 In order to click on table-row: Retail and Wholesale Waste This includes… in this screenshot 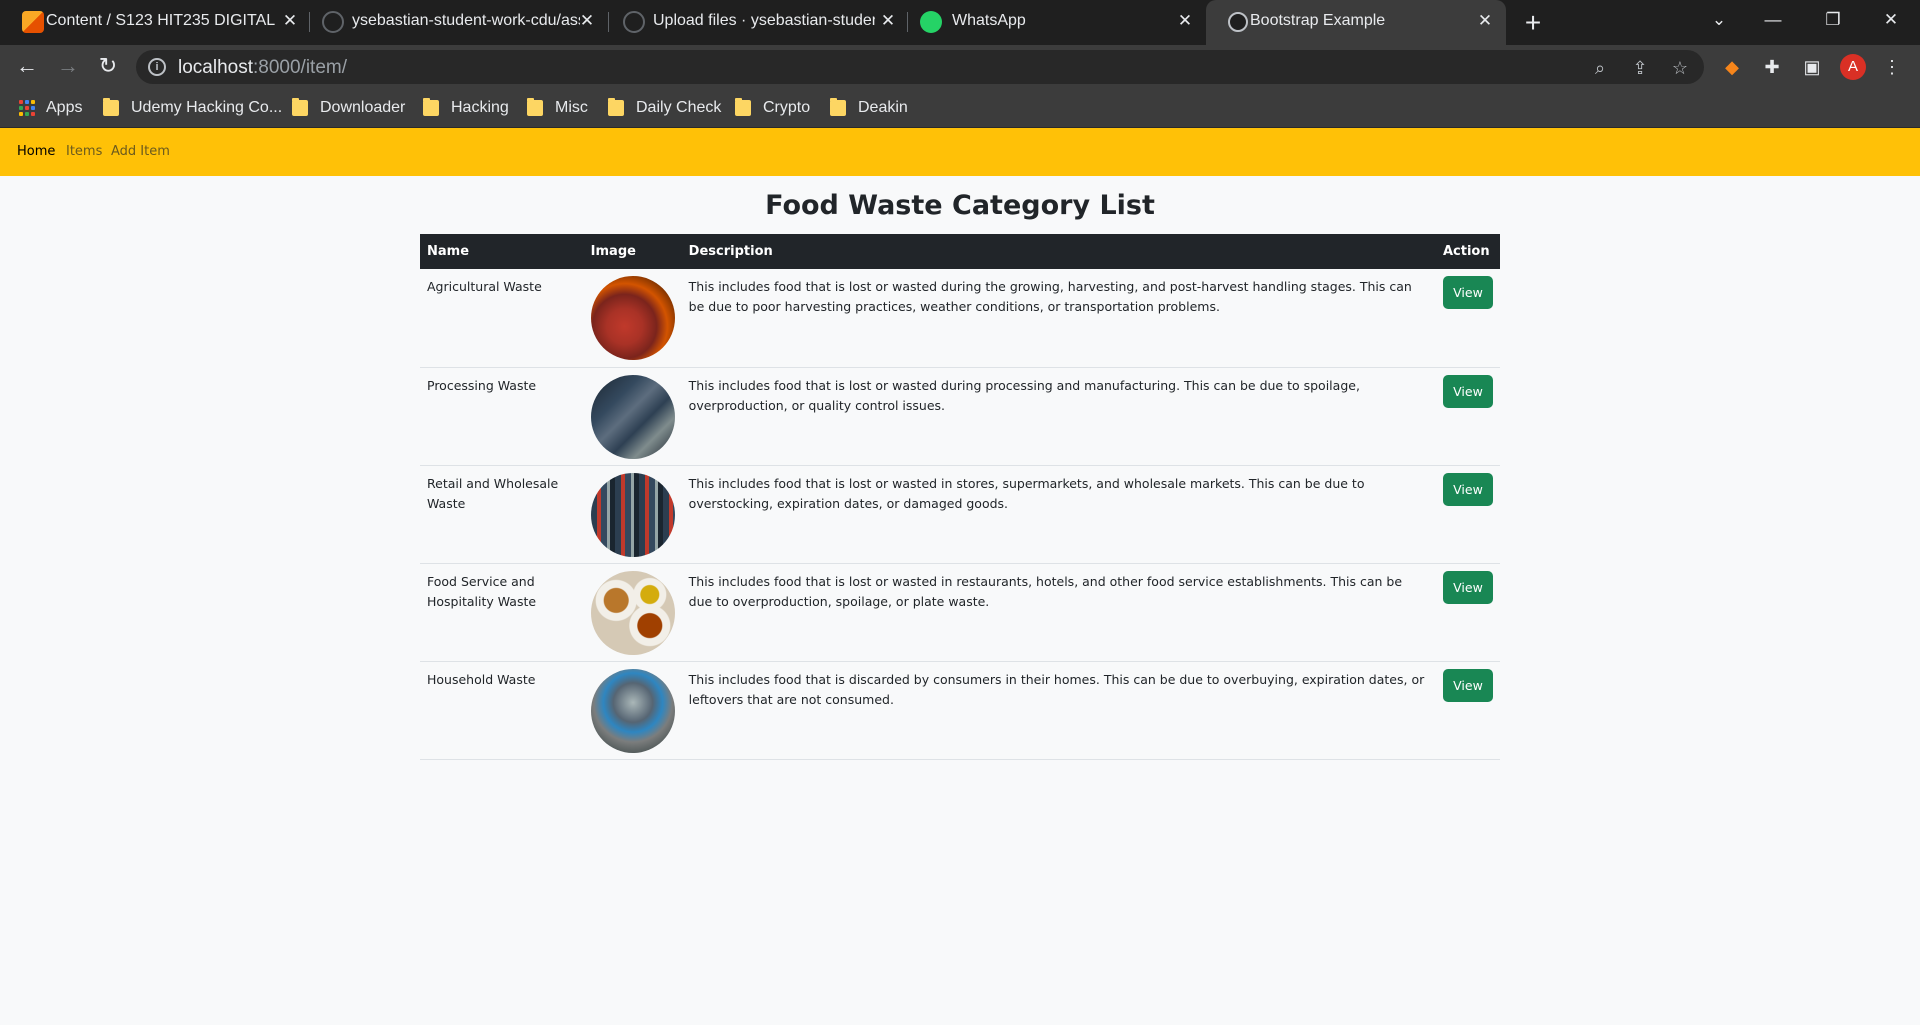, I will do `click(960, 514)`.